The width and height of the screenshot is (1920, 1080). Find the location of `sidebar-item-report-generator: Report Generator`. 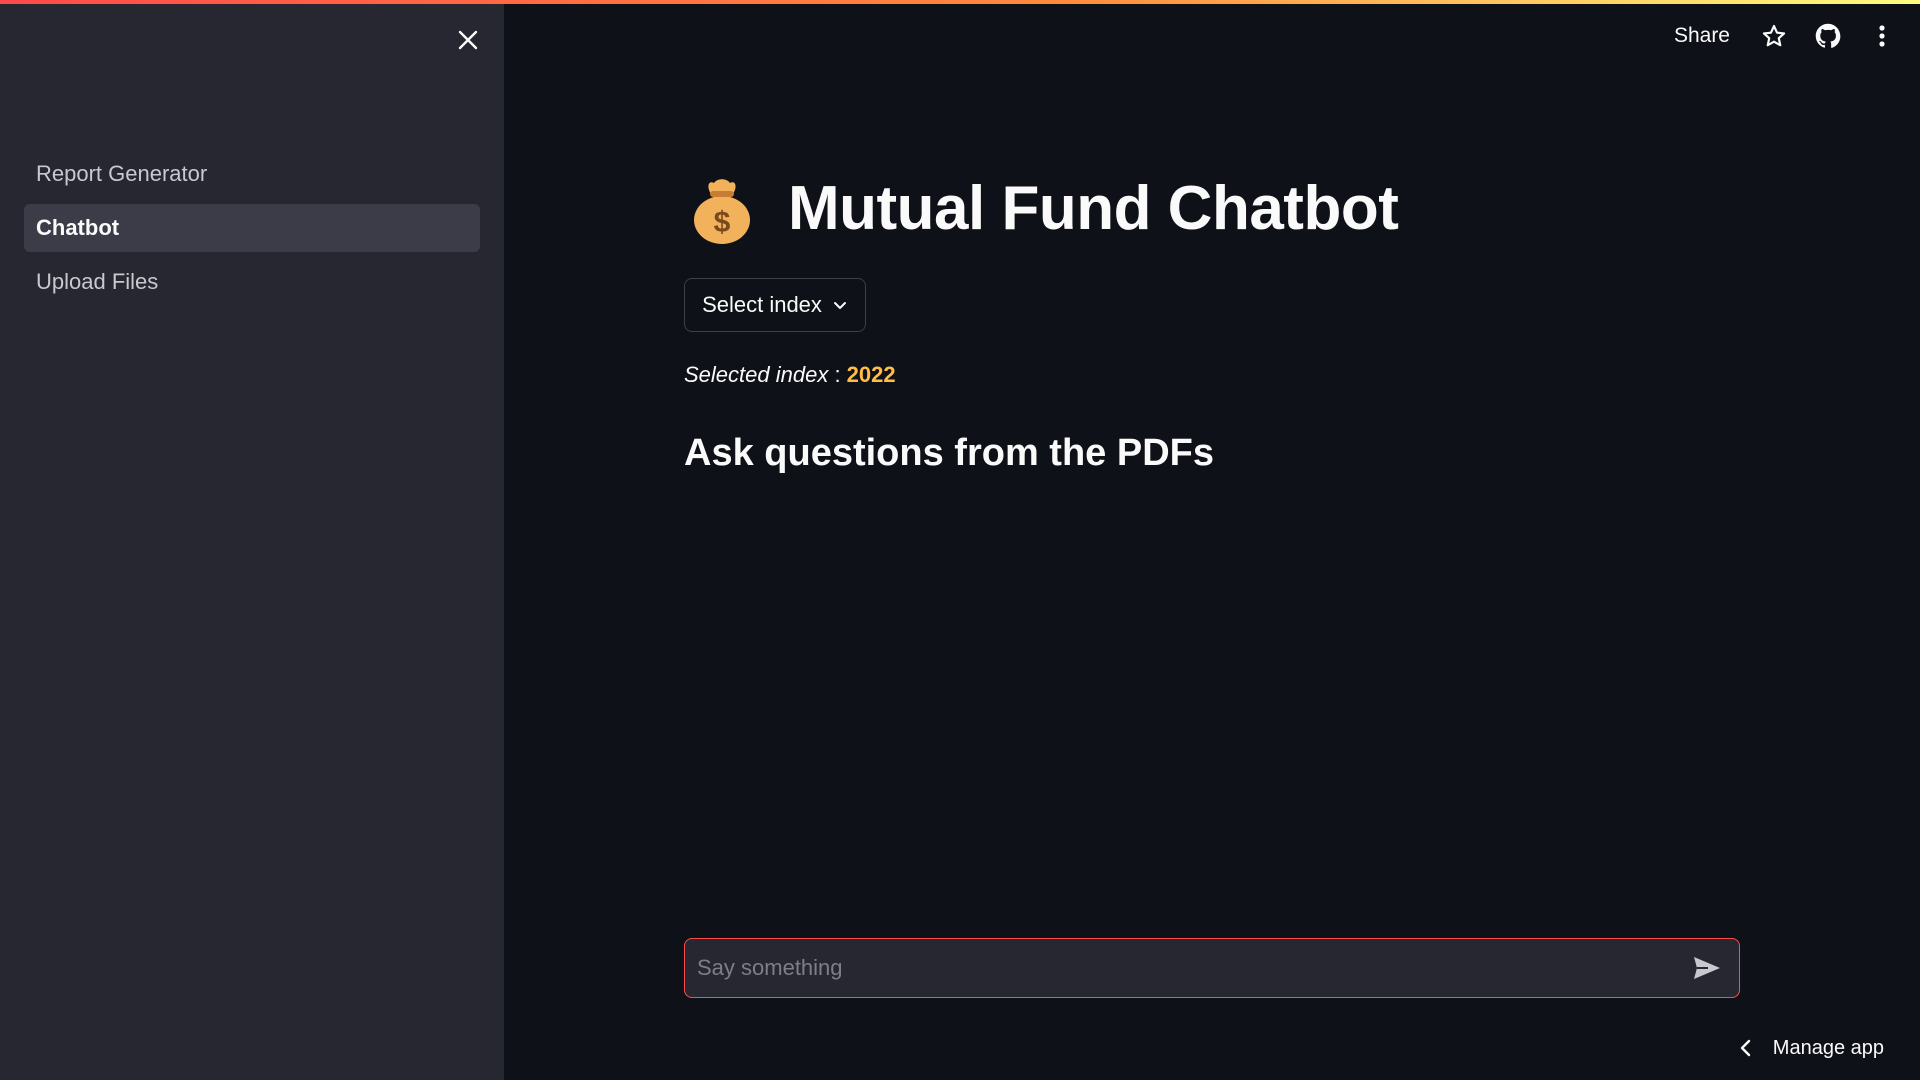

sidebar-item-report-generator: Report Generator is located at coordinates (252, 174).